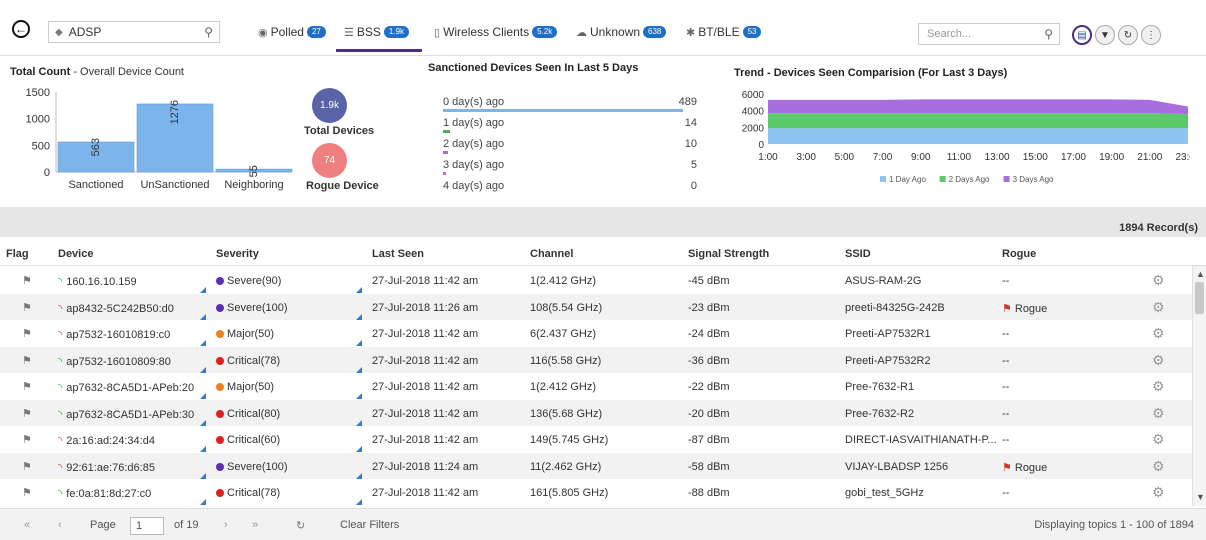  I want to click on device-cell: ◝ 160.16.10.159, so click(97, 281).